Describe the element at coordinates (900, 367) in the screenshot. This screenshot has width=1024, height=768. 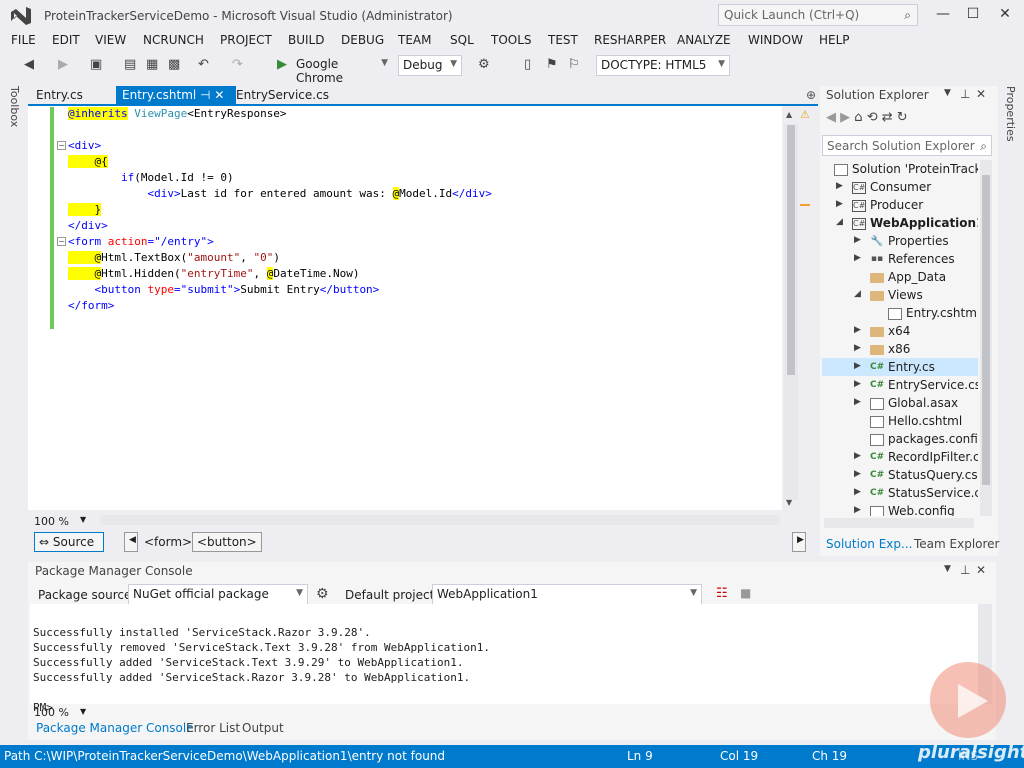
I see `tree-item: ▶ C# Entry.cs` at that location.